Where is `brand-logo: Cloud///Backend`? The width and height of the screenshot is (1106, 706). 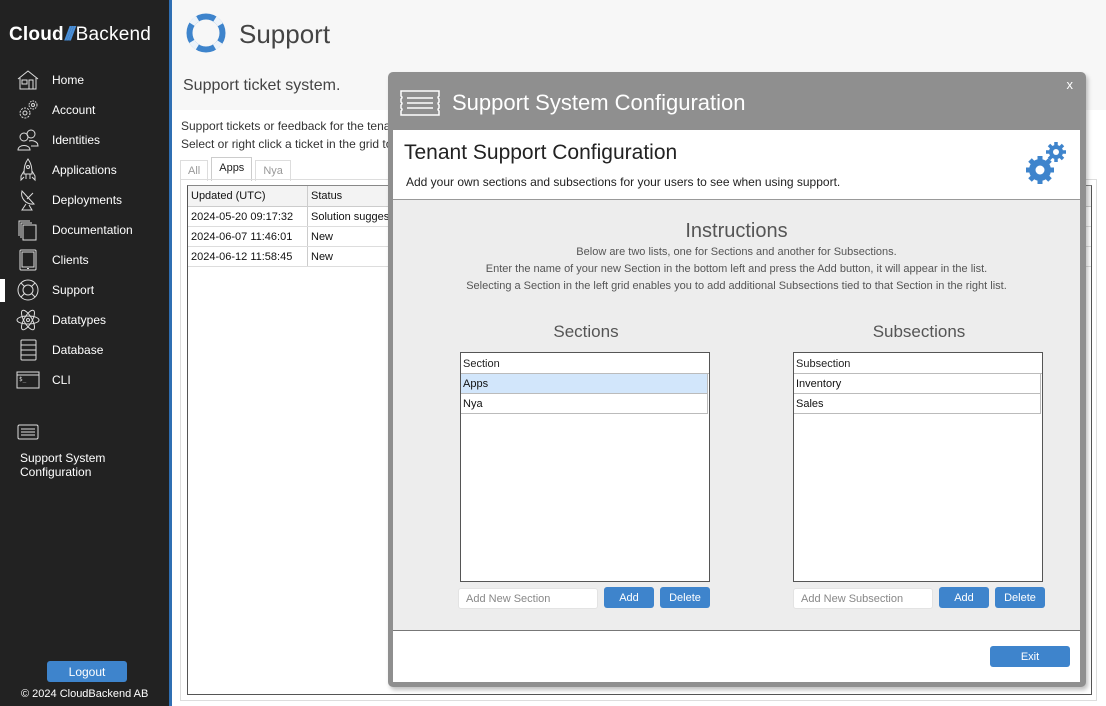
brand-logo: Cloud///Backend is located at coordinates (80, 35).